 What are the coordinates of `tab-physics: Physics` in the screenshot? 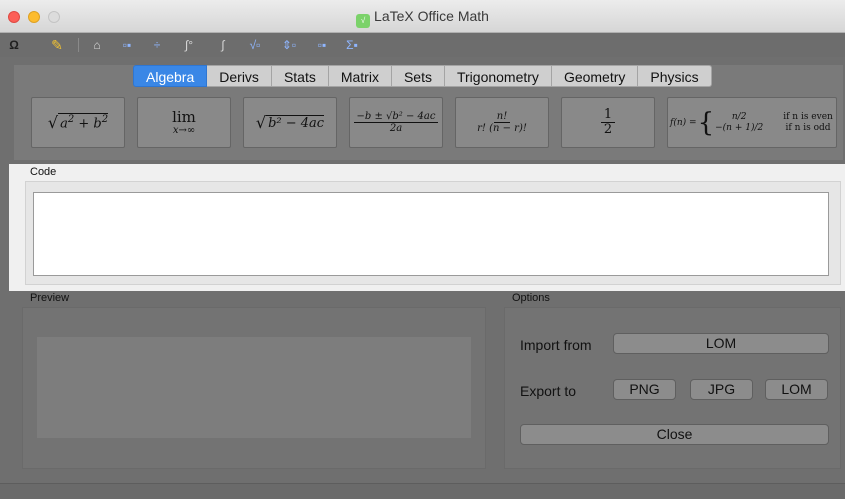 It's located at (675, 76).